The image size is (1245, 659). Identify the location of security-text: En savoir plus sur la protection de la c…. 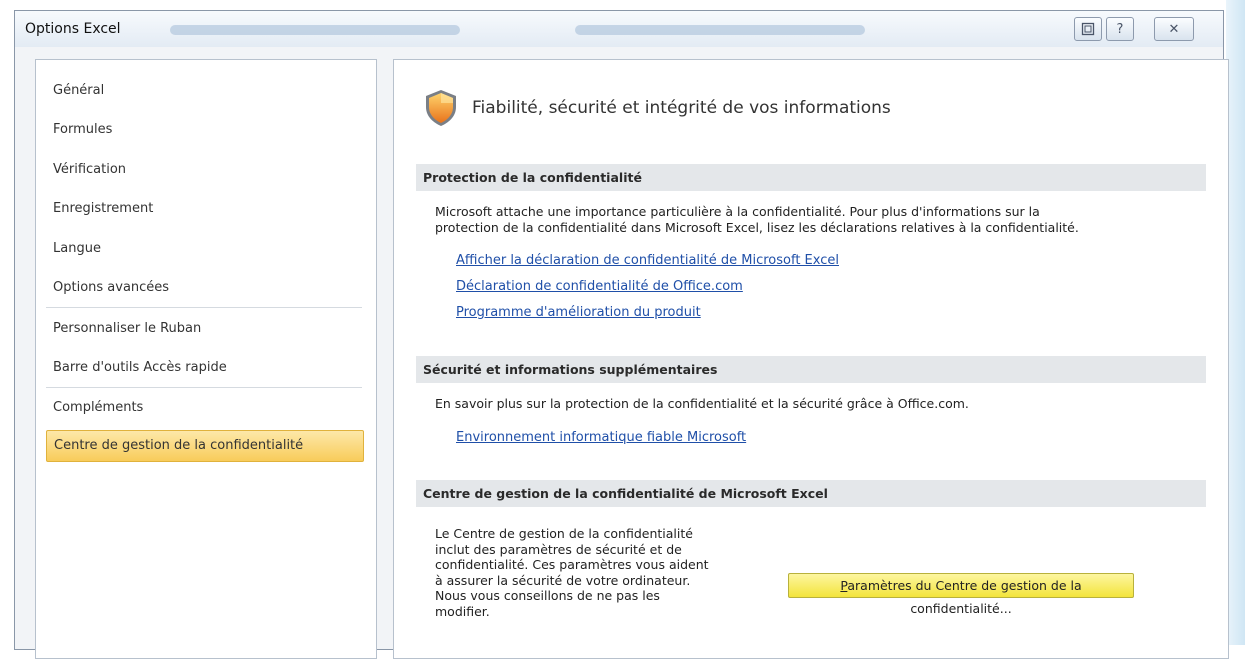
(702, 403).